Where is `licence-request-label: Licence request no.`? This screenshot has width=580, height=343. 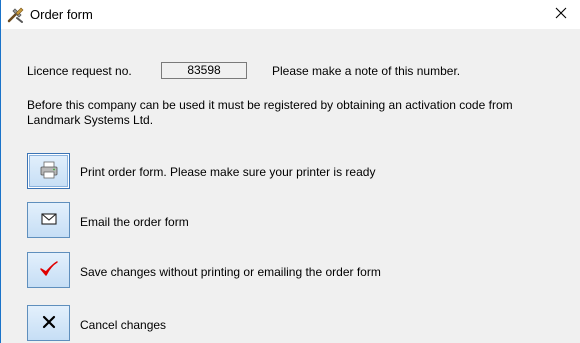
licence-request-label: Licence request no. is located at coordinates (79, 71).